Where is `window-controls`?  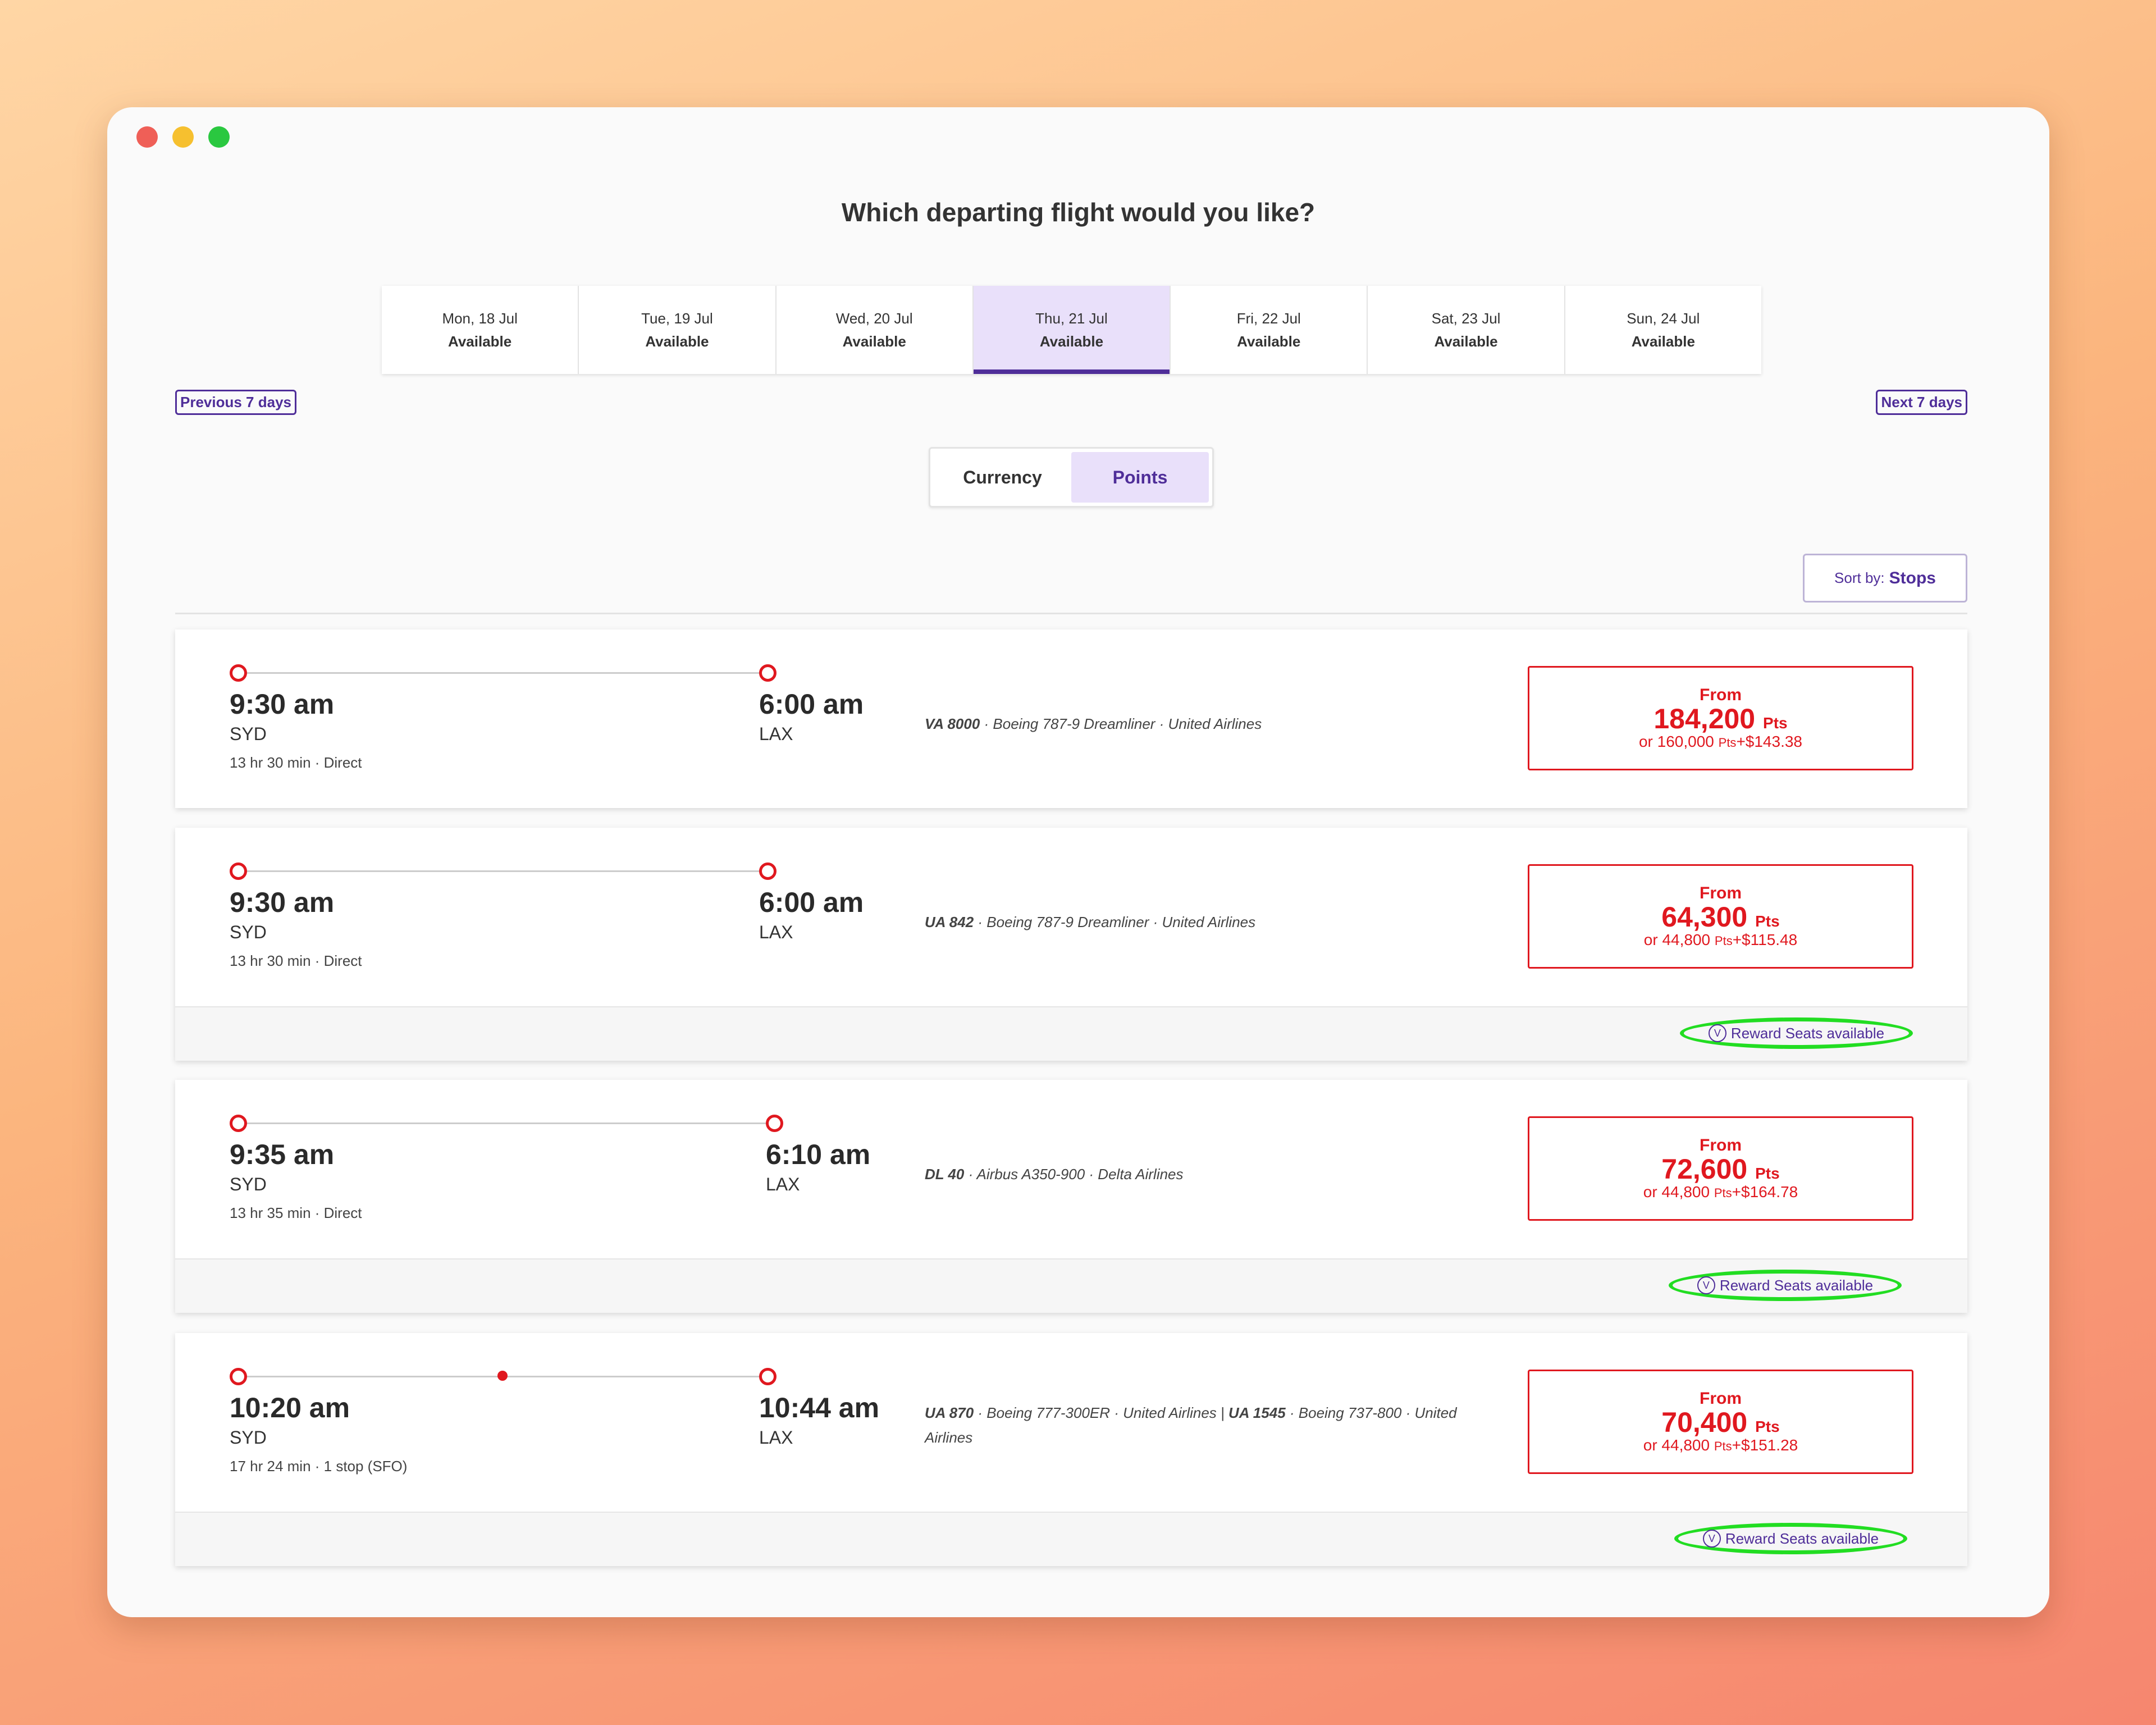
window-controls is located at coordinates (183, 137).